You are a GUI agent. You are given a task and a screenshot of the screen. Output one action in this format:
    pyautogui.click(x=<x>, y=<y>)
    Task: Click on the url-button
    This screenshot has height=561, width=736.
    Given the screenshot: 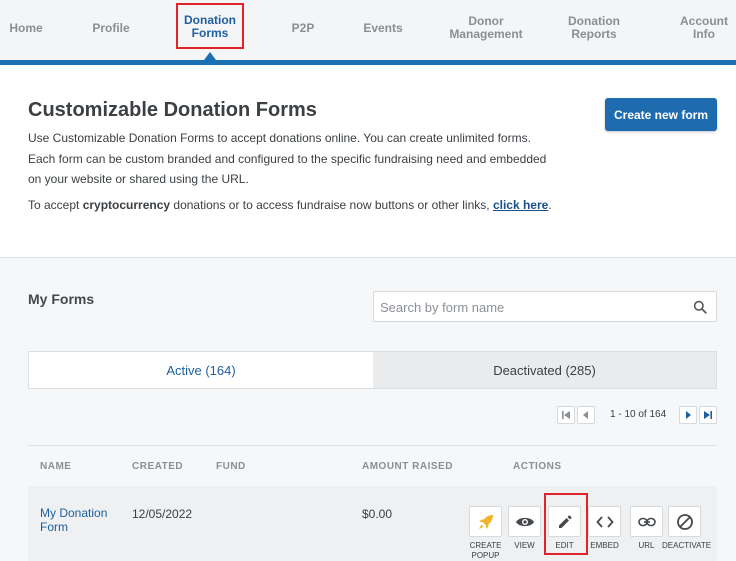 What is the action you would take?
    pyautogui.click(x=646, y=521)
    